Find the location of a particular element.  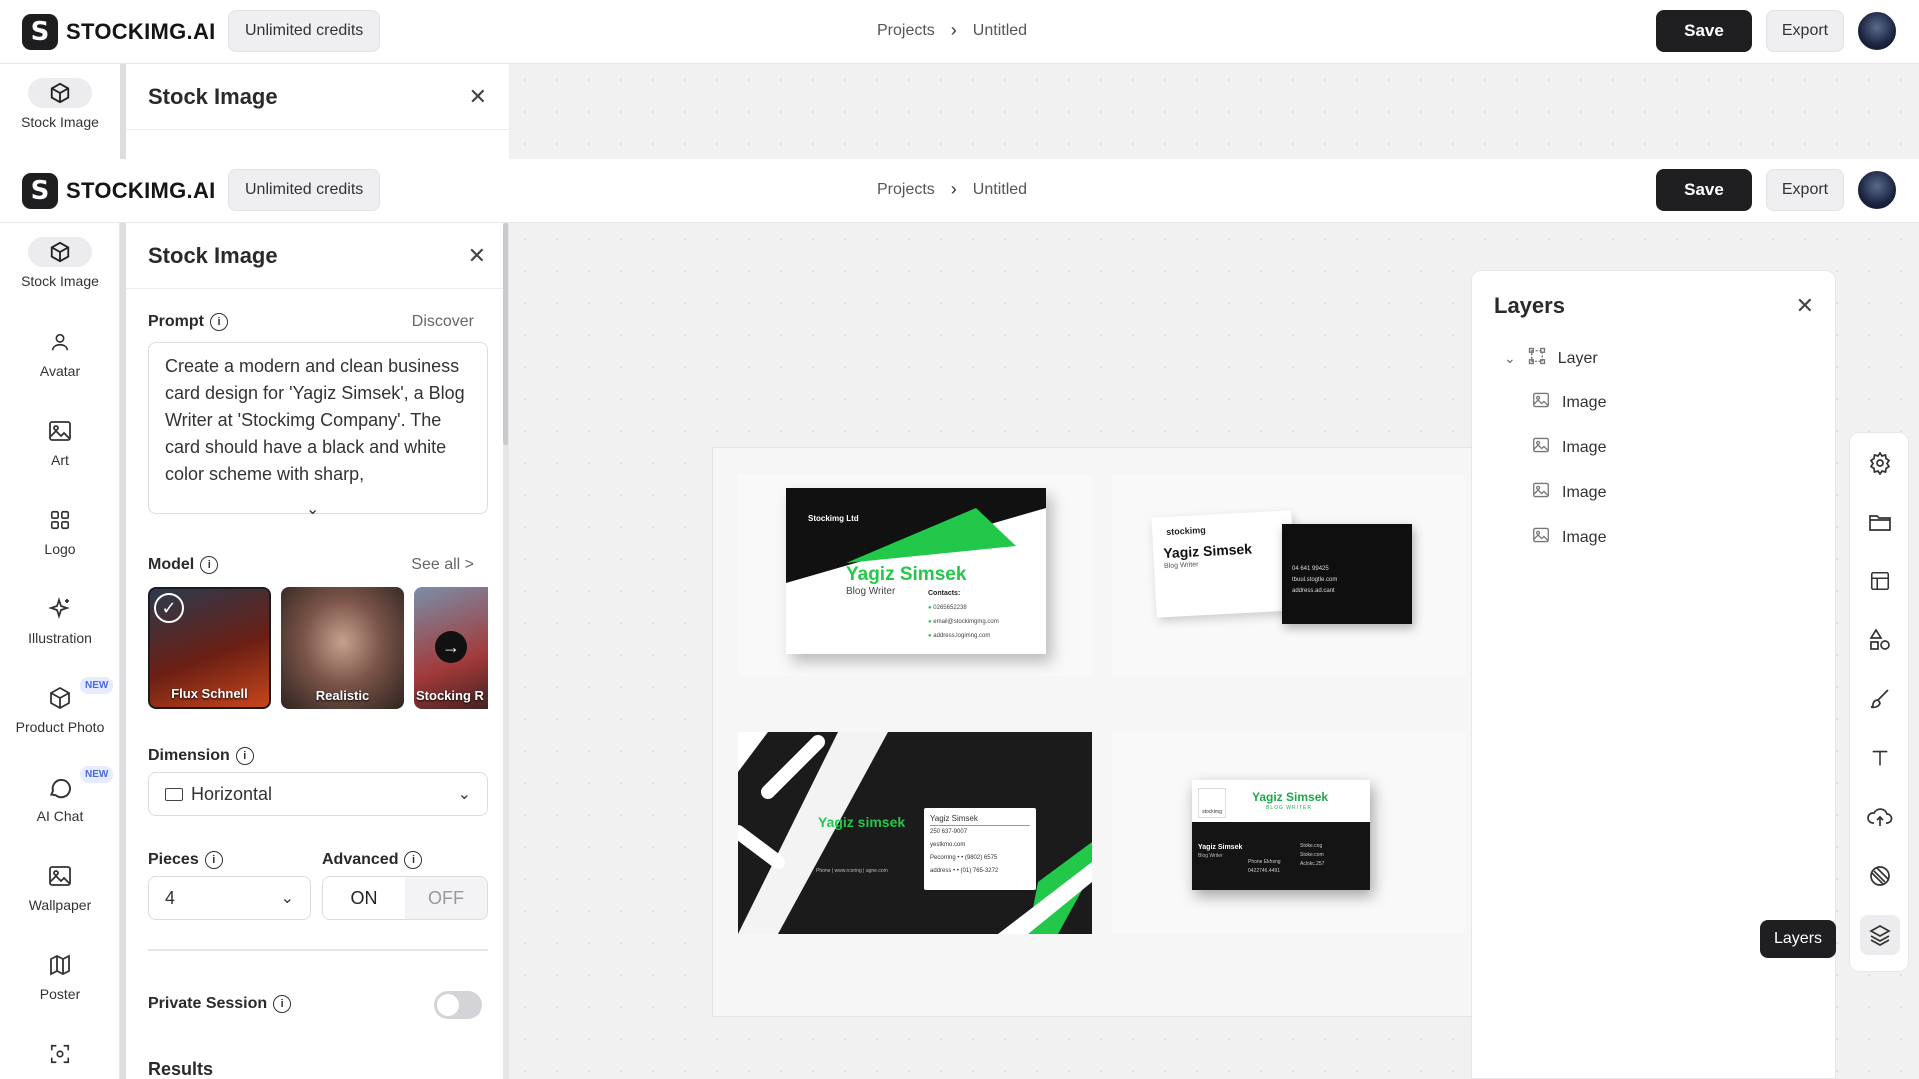

advanced-on-button: ON is located at coordinates (364, 898).